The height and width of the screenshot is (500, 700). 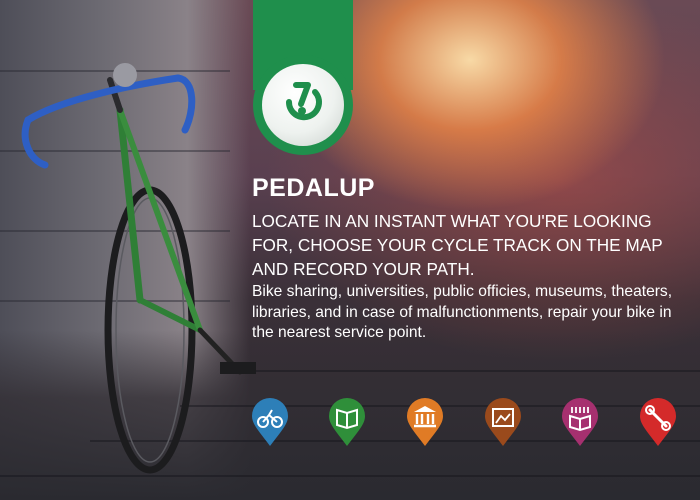 What do you see at coordinates (313, 188) in the screenshot?
I see `app-title: PEDALUP` at bounding box center [313, 188].